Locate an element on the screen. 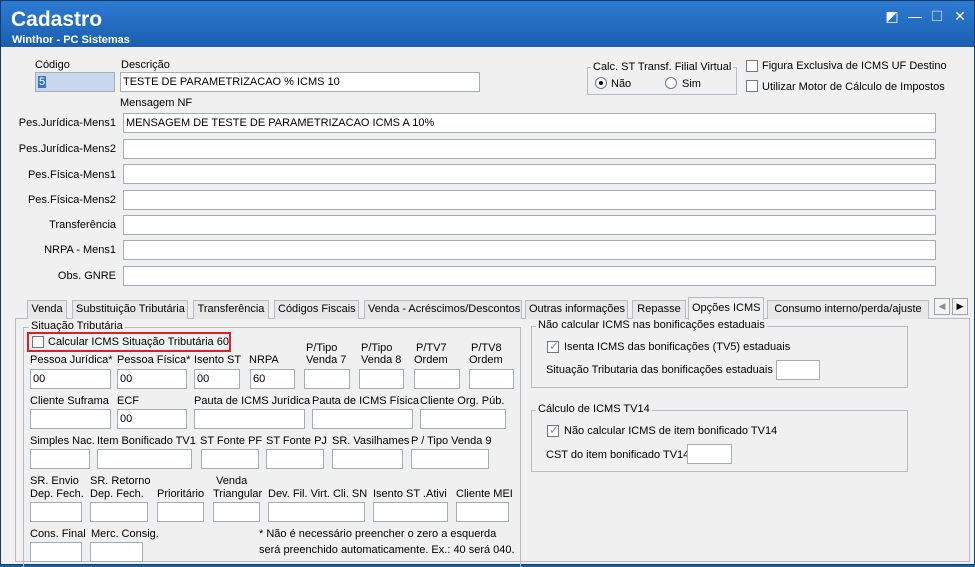 The image size is (975, 567). p-tipo-venda7-label-2: Venda 7 is located at coordinates (326, 360).